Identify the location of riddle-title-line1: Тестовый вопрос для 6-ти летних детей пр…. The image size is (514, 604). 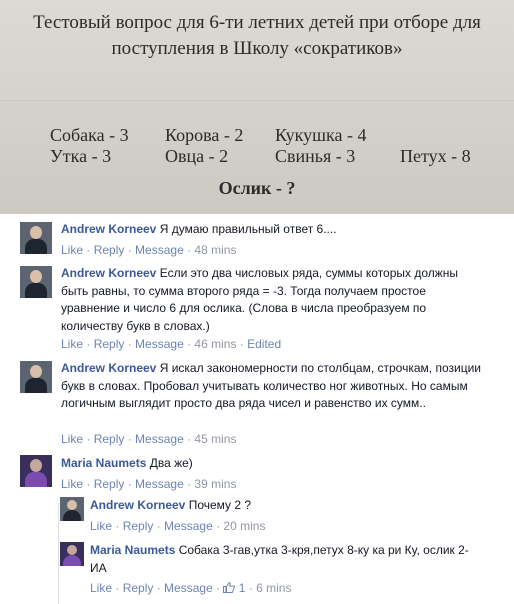
(257, 22).